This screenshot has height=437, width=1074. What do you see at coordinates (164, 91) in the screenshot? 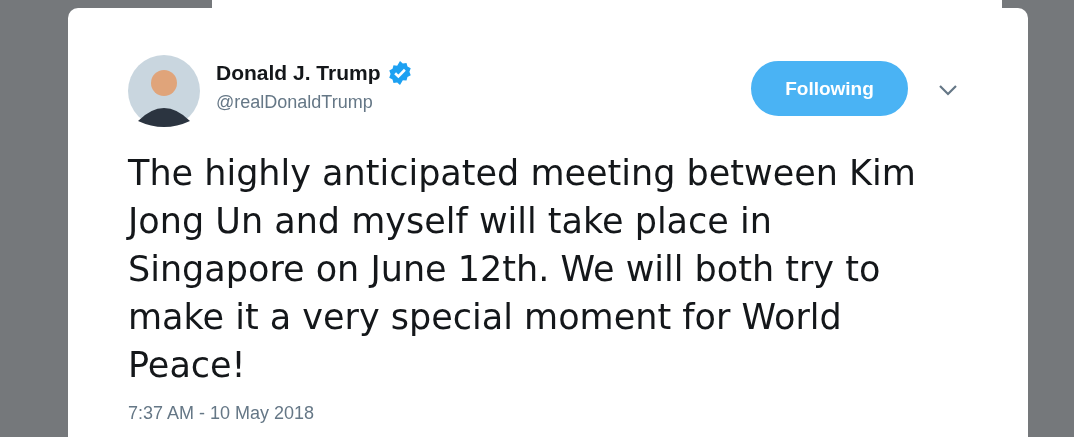
I see `avatar-icon` at bounding box center [164, 91].